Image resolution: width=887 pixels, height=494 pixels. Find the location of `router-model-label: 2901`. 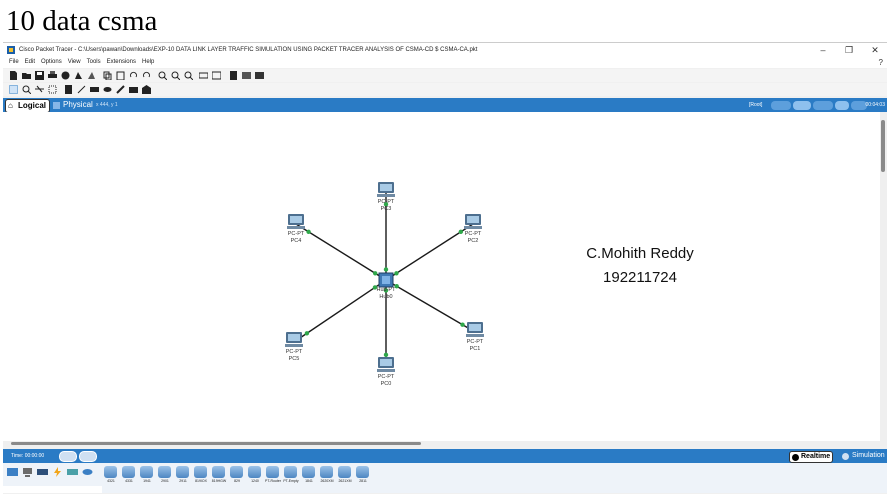

router-model-label: 2901 is located at coordinates (165, 481).